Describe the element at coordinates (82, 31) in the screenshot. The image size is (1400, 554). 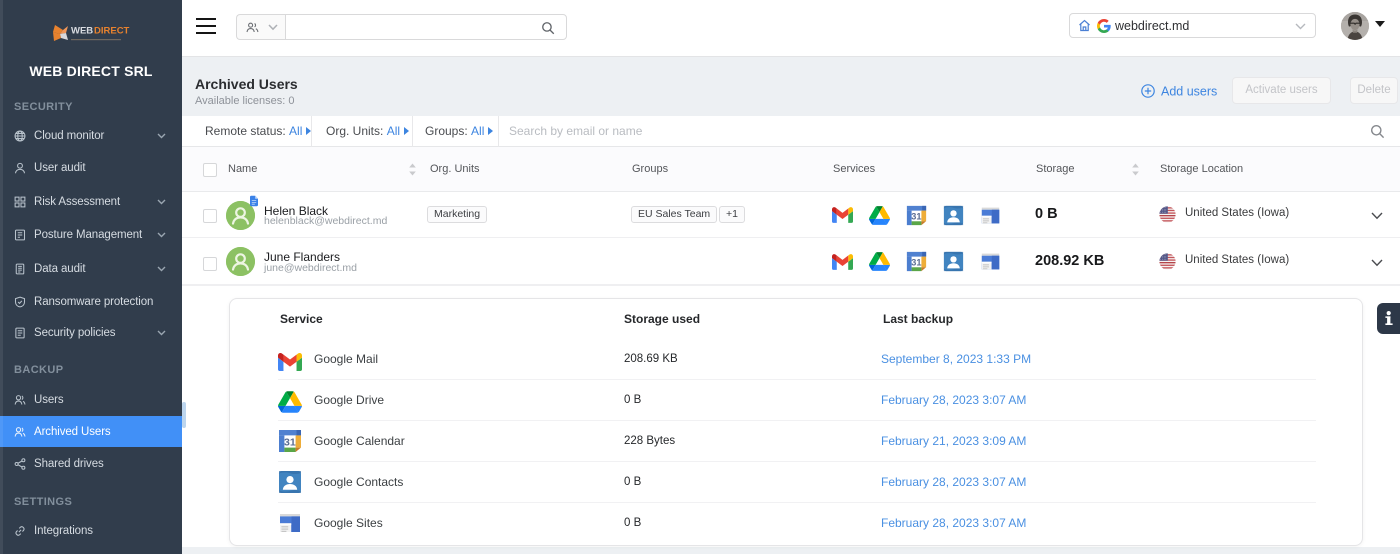
I see `svg-text: WEB` at that location.